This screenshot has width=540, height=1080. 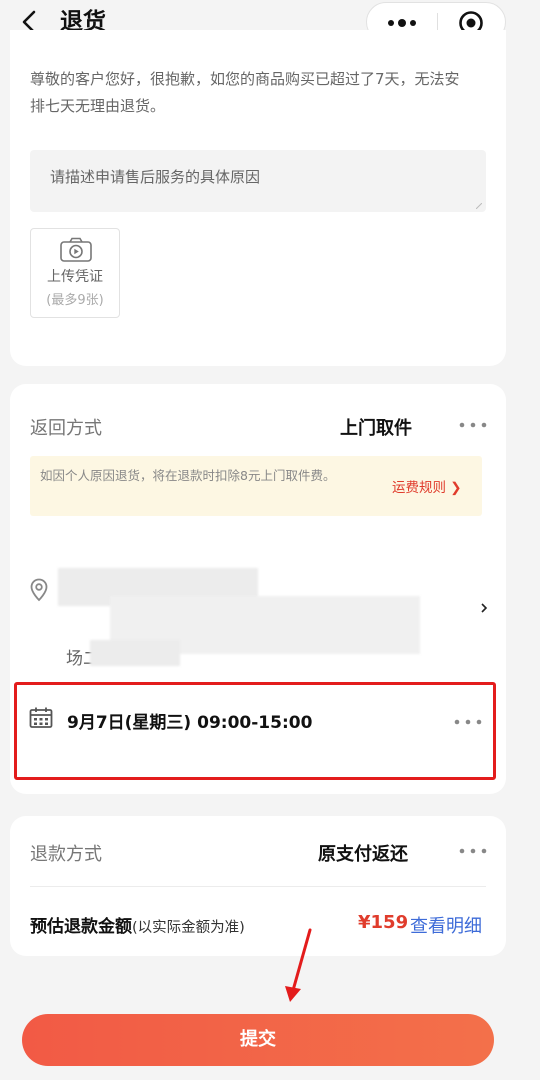 I want to click on redacted-address, so click(x=135, y=653).